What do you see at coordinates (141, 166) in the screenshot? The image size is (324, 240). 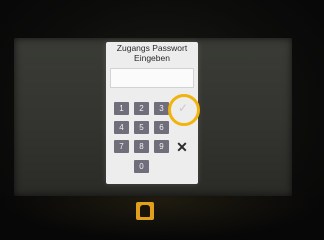 I see `key-0: 0` at bounding box center [141, 166].